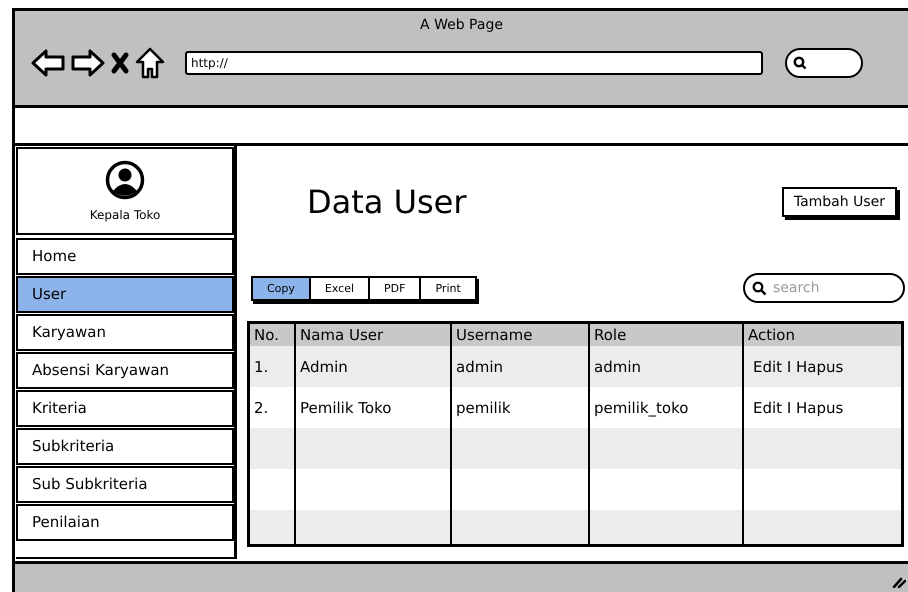 The height and width of the screenshot is (592, 908). I want to click on export-button: Copy, so click(282, 288).